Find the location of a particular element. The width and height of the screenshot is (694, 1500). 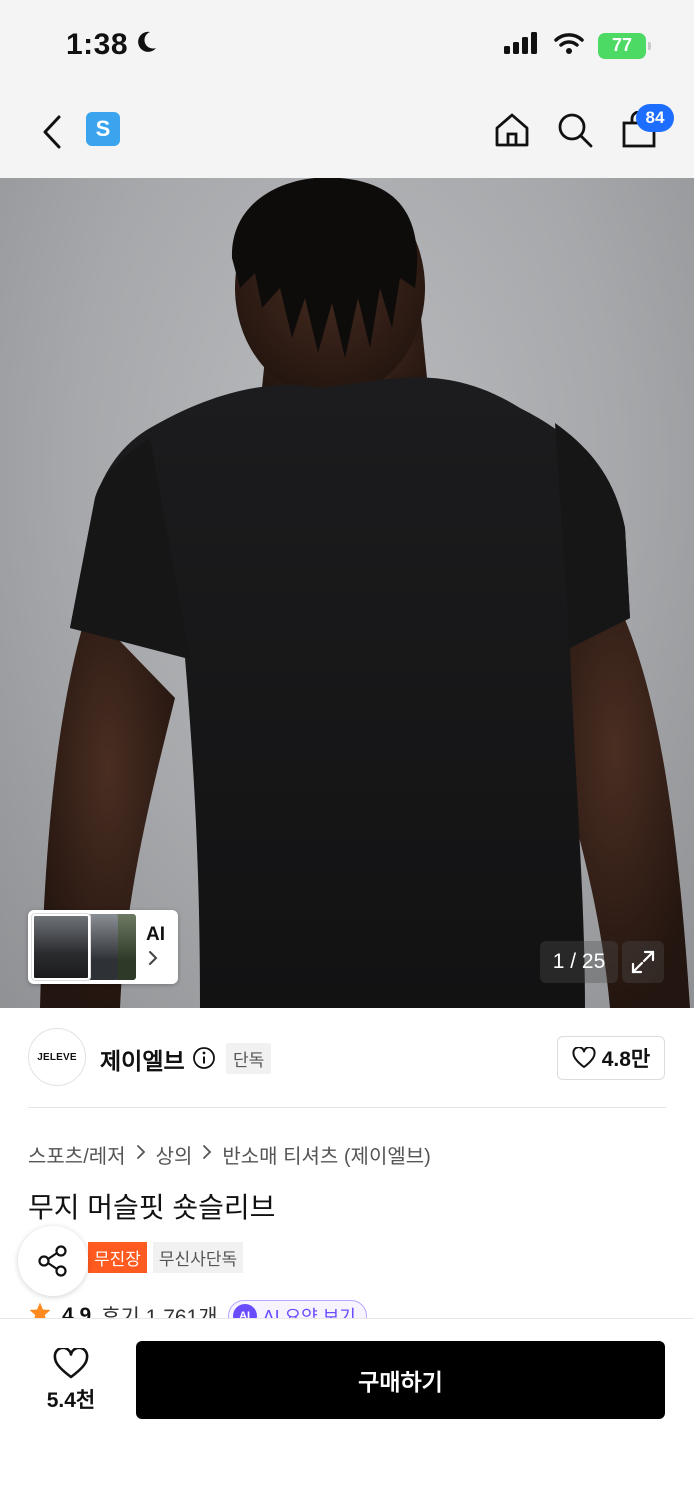

image-page-counter: 1 / 25 is located at coordinates (579, 962).